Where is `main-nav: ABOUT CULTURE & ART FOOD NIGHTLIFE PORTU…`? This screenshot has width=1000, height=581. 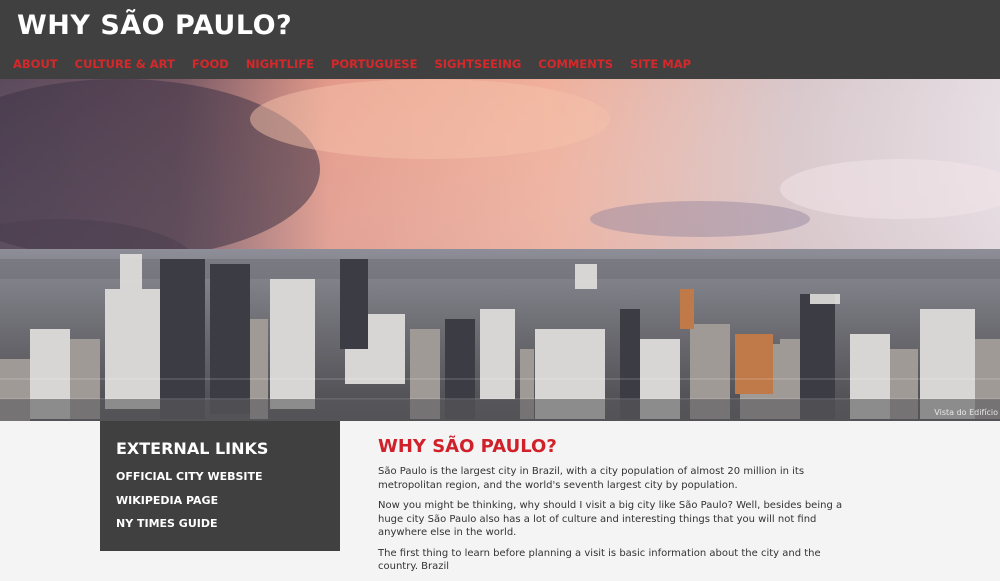
main-nav: ABOUT CULTURE & ART FOOD NIGHTLIFE PORTU… is located at coordinates (352, 64).